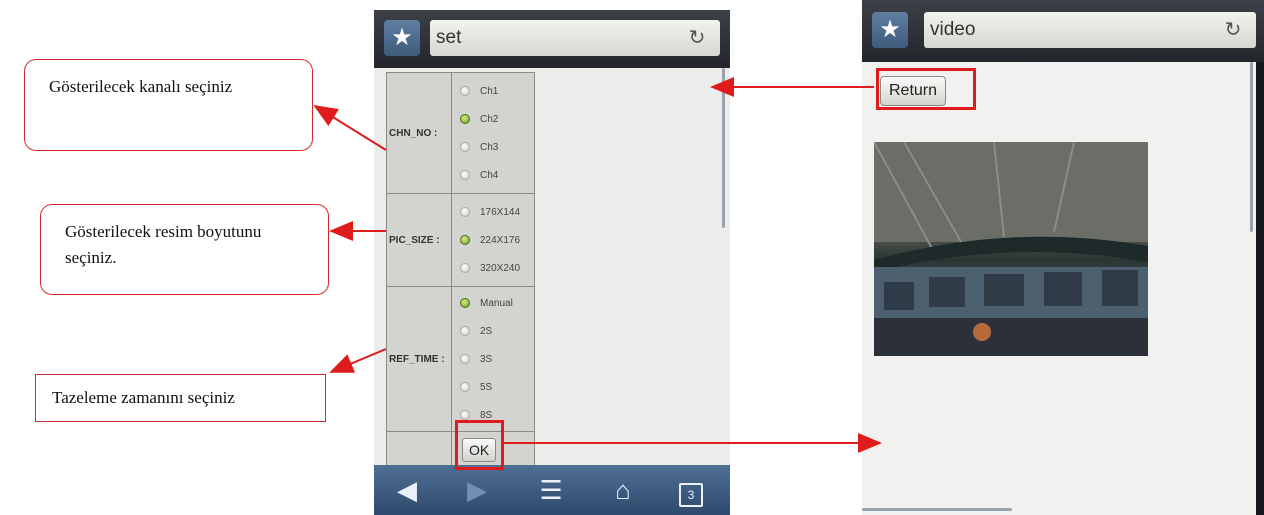  What do you see at coordinates (358, 360) in the screenshot?
I see `arrow-refresh-time` at bounding box center [358, 360].